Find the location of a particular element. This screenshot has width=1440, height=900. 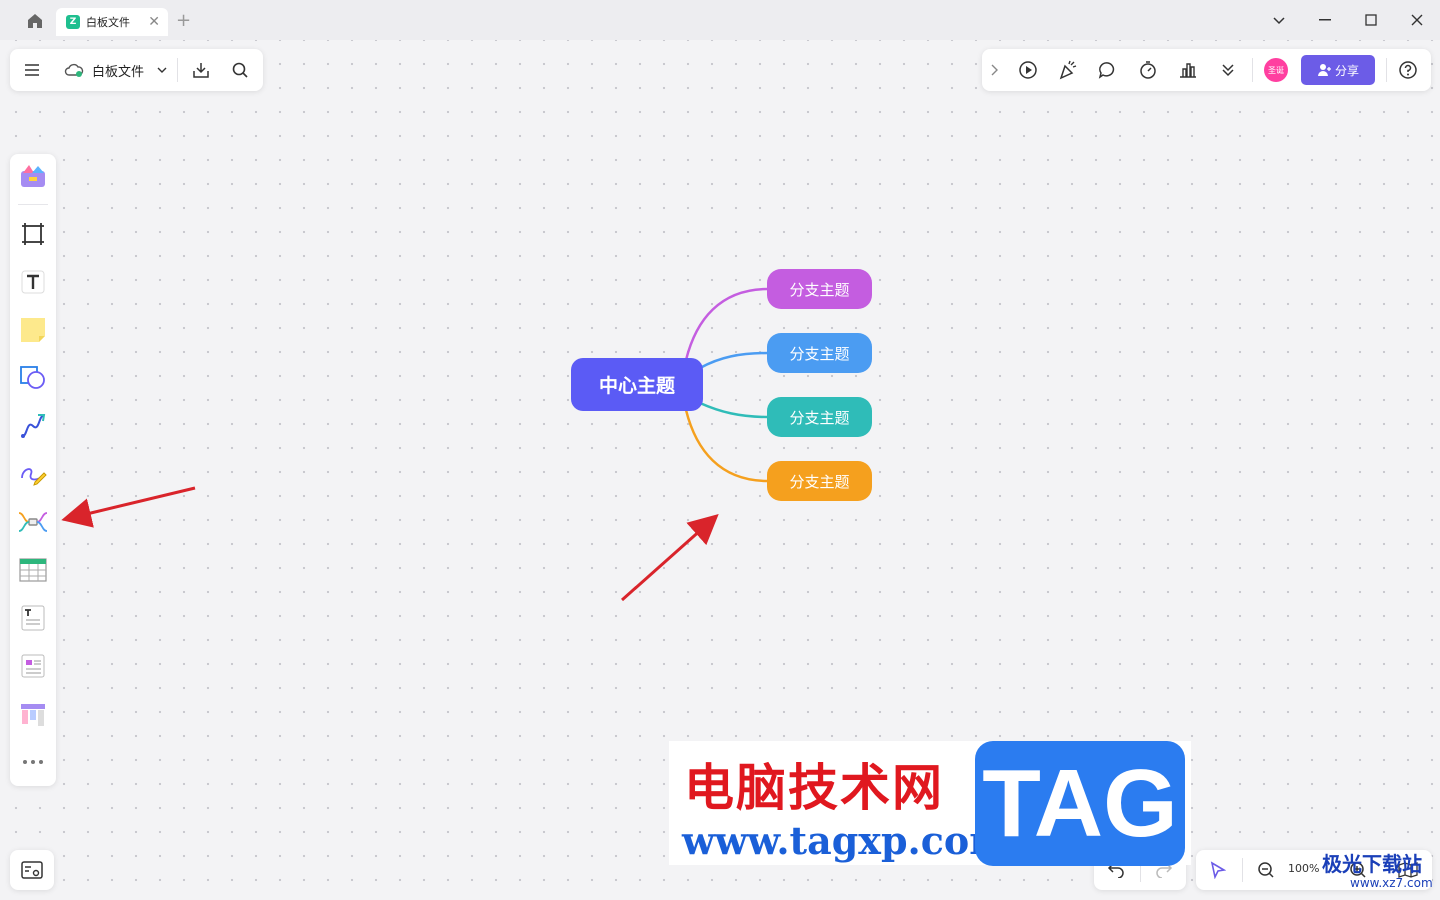

zoom-out-icon is located at coordinates (1266, 870).